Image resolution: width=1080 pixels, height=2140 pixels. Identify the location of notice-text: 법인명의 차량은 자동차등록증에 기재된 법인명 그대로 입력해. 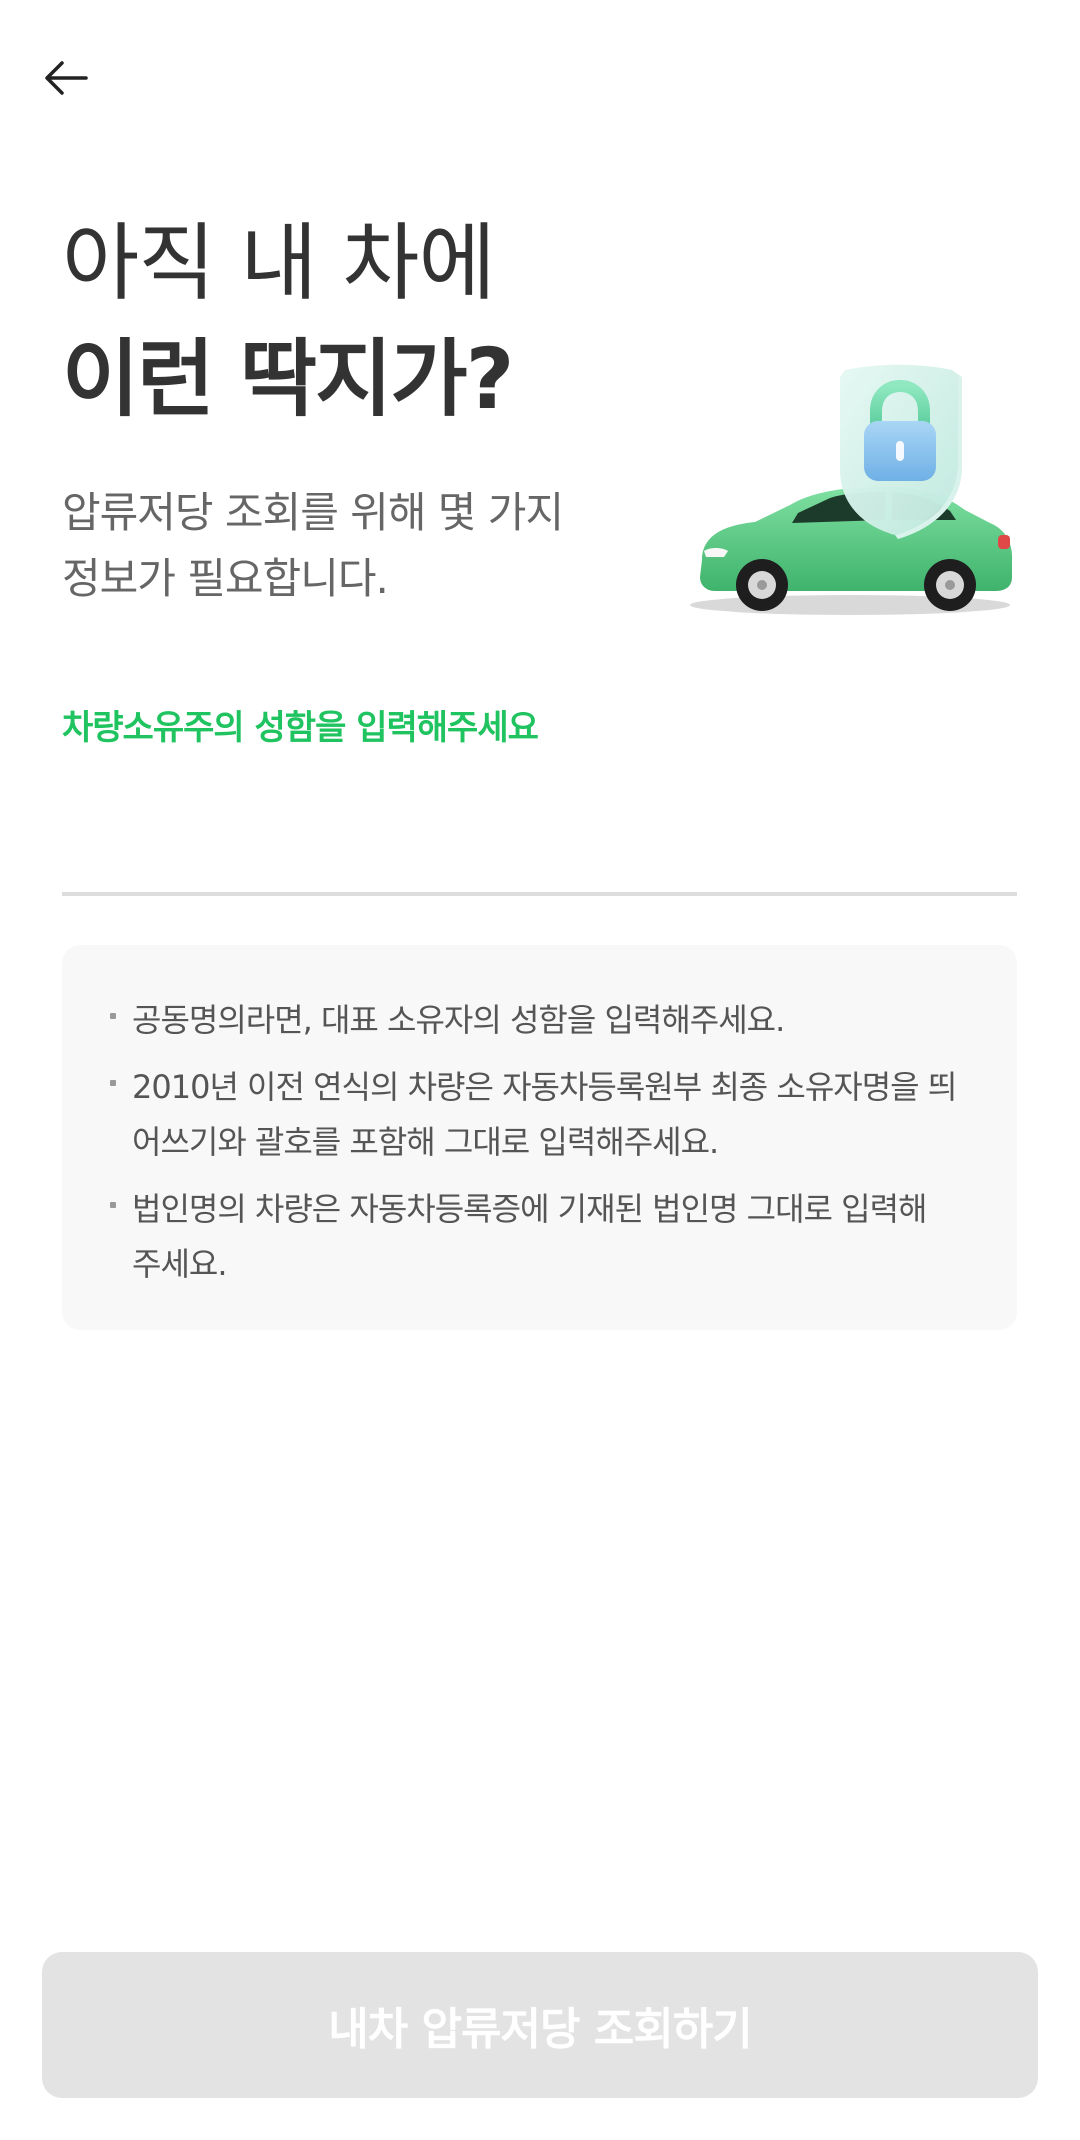
(529, 1209).